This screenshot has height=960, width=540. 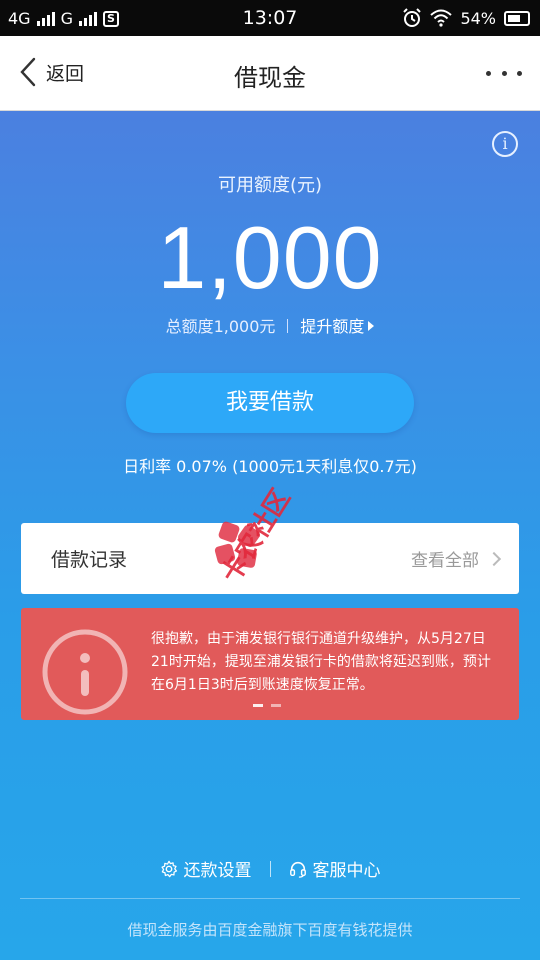 I want to click on info-icon: i, so click(x=505, y=144).